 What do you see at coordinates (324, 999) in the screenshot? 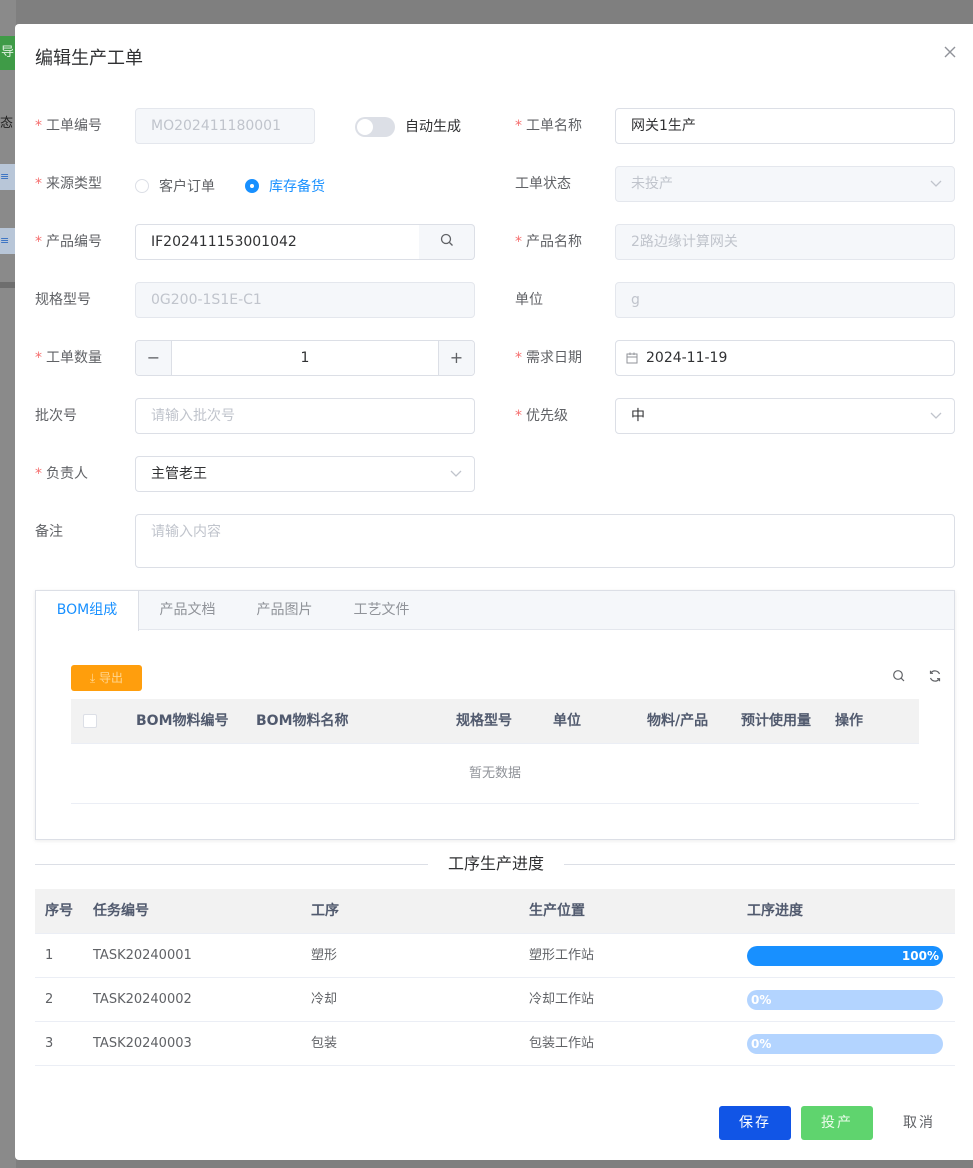
I see `row-process: 冷却` at bounding box center [324, 999].